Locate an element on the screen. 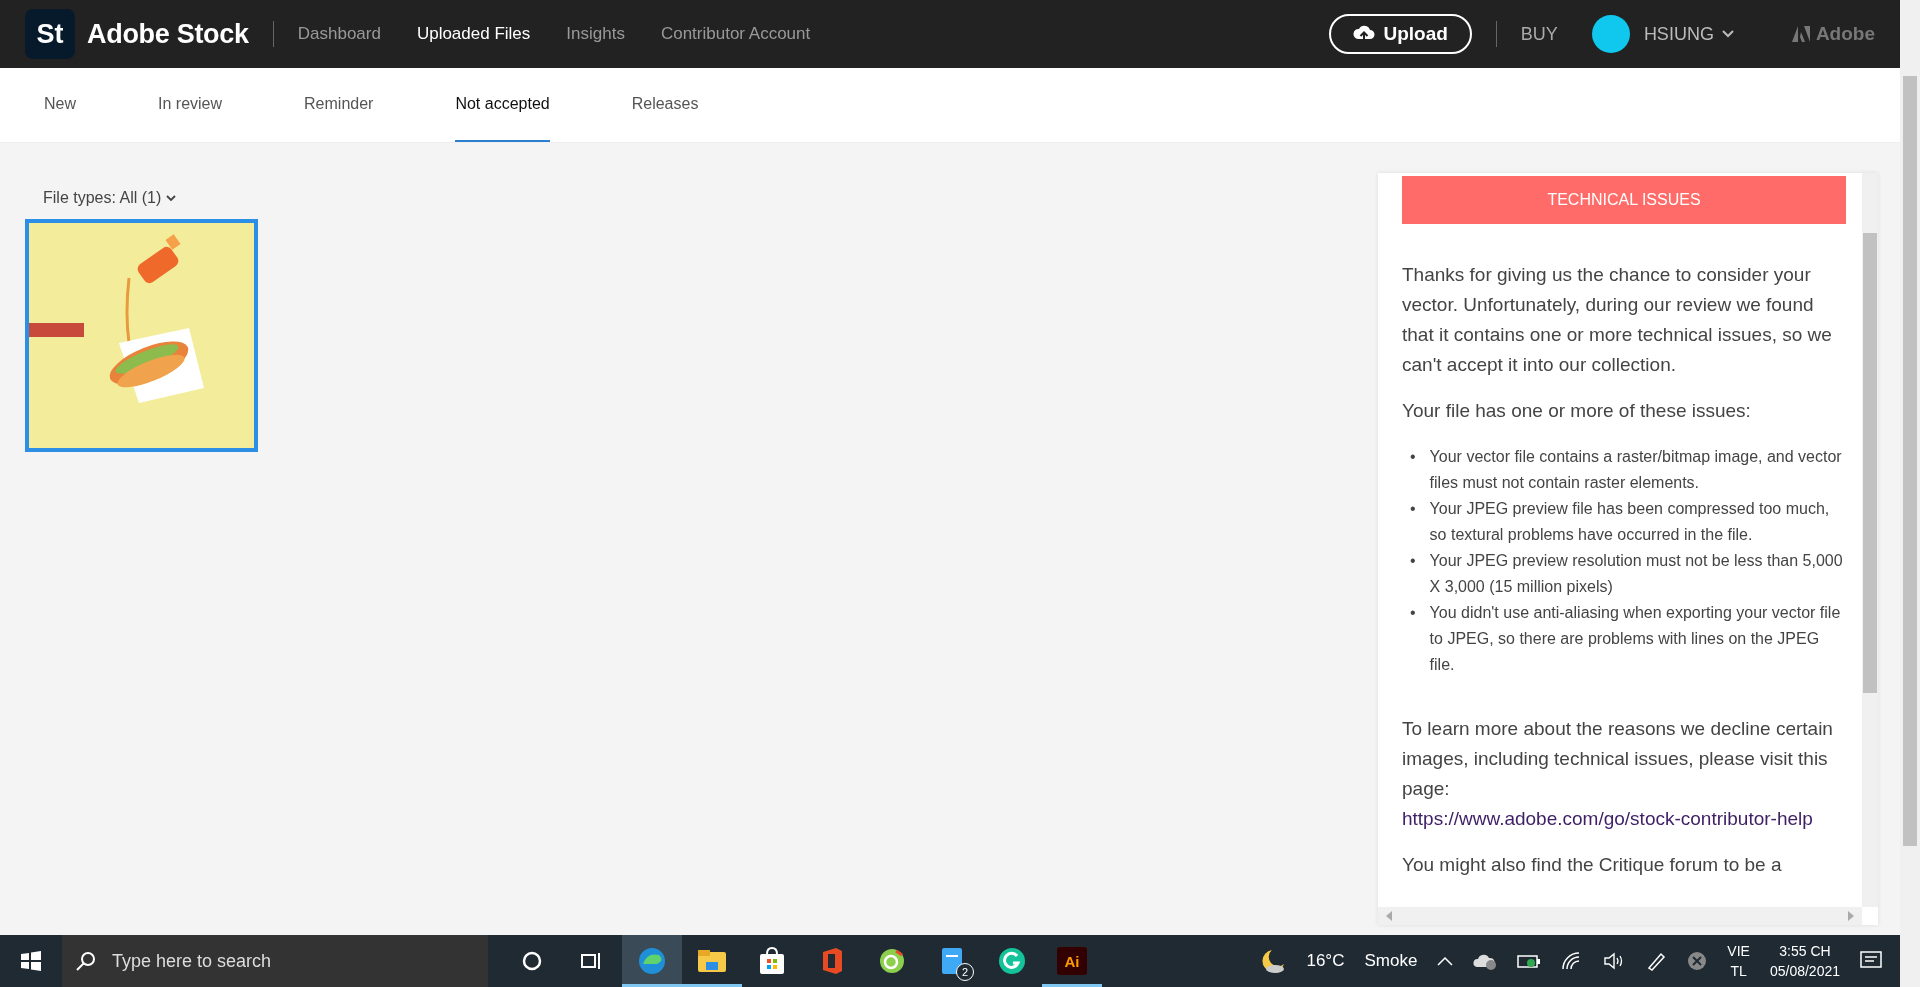 The height and width of the screenshot is (987, 1920). notification-icon is located at coordinates (1871, 961).